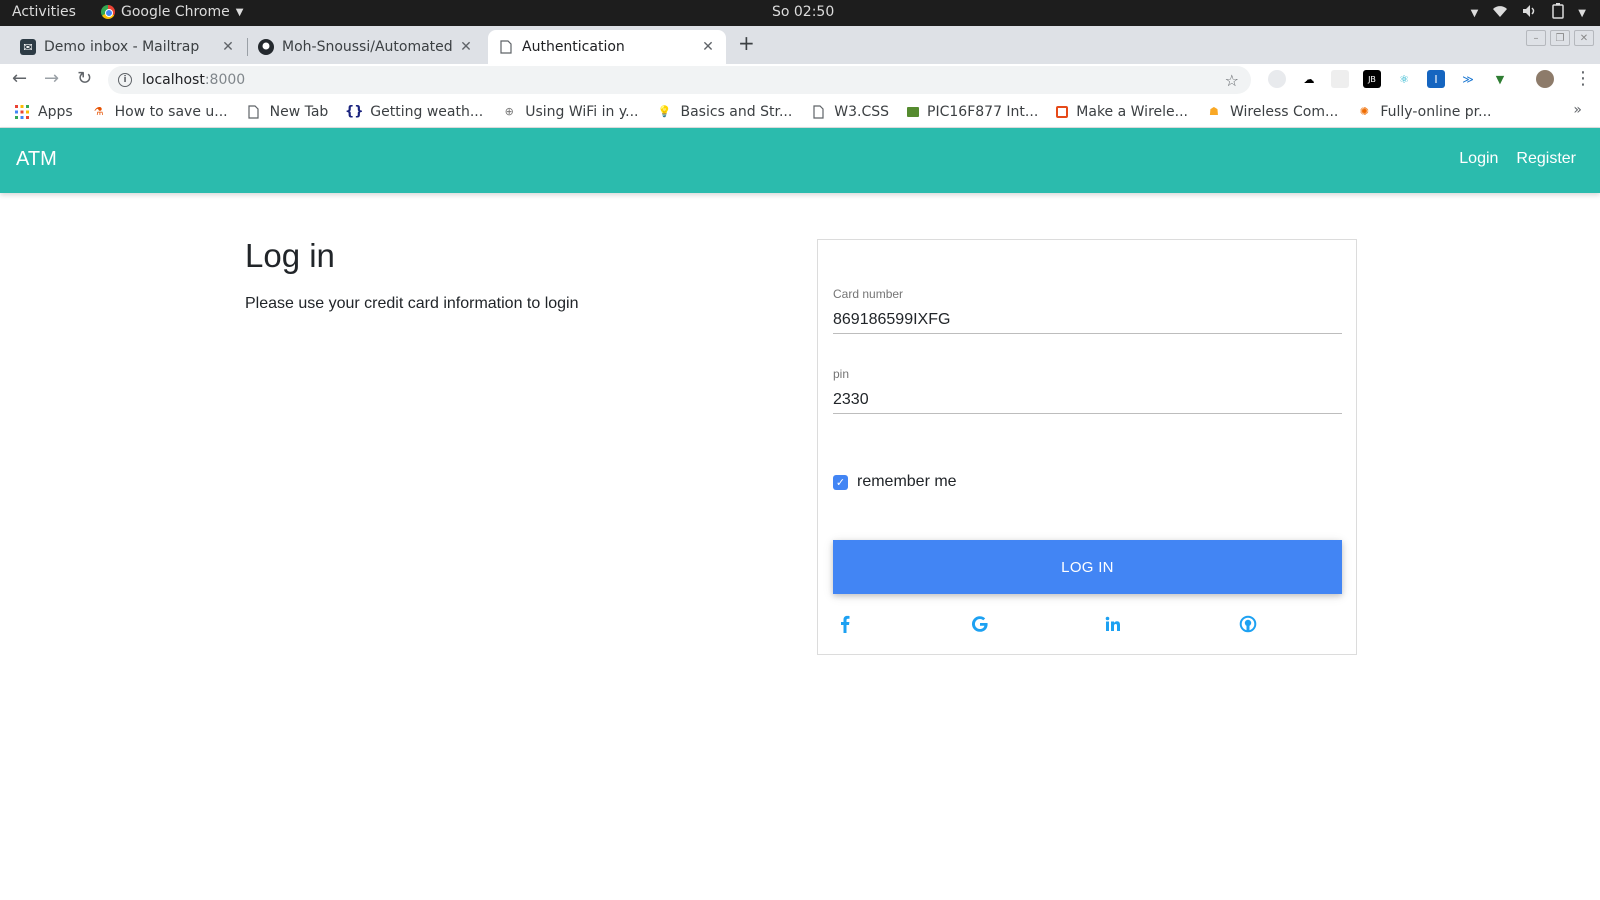  Describe the element at coordinates (664, 111) in the screenshot. I see `bulb-icon: 💡` at that location.